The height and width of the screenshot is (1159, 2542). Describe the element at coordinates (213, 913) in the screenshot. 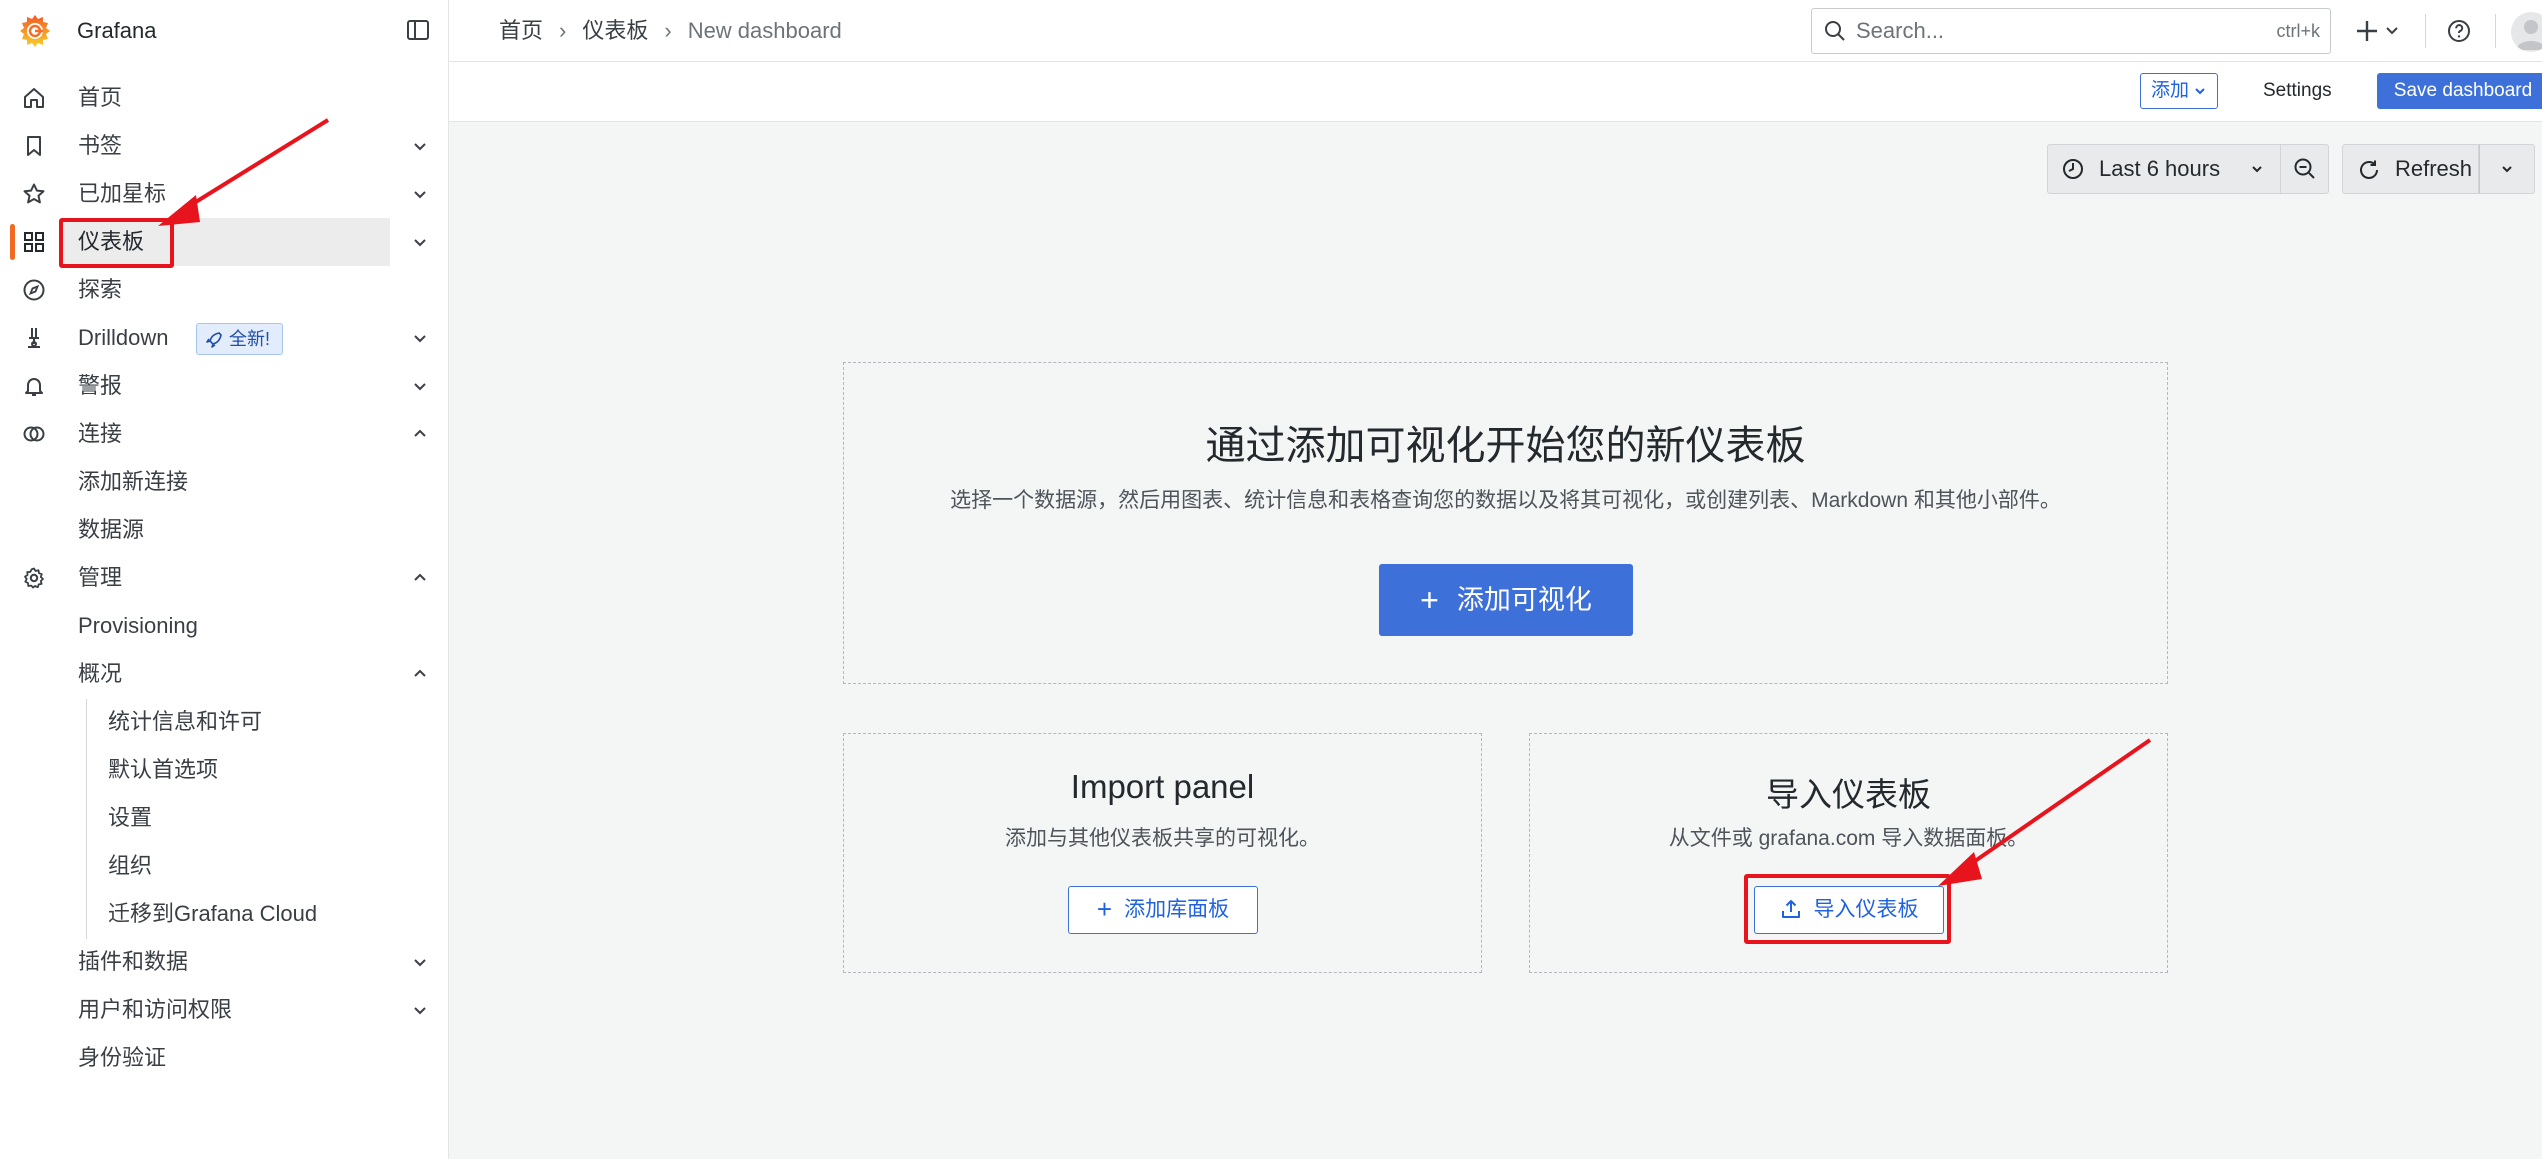

I see `sidebar-item-label: 迁移到Grafana Cloud` at that location.